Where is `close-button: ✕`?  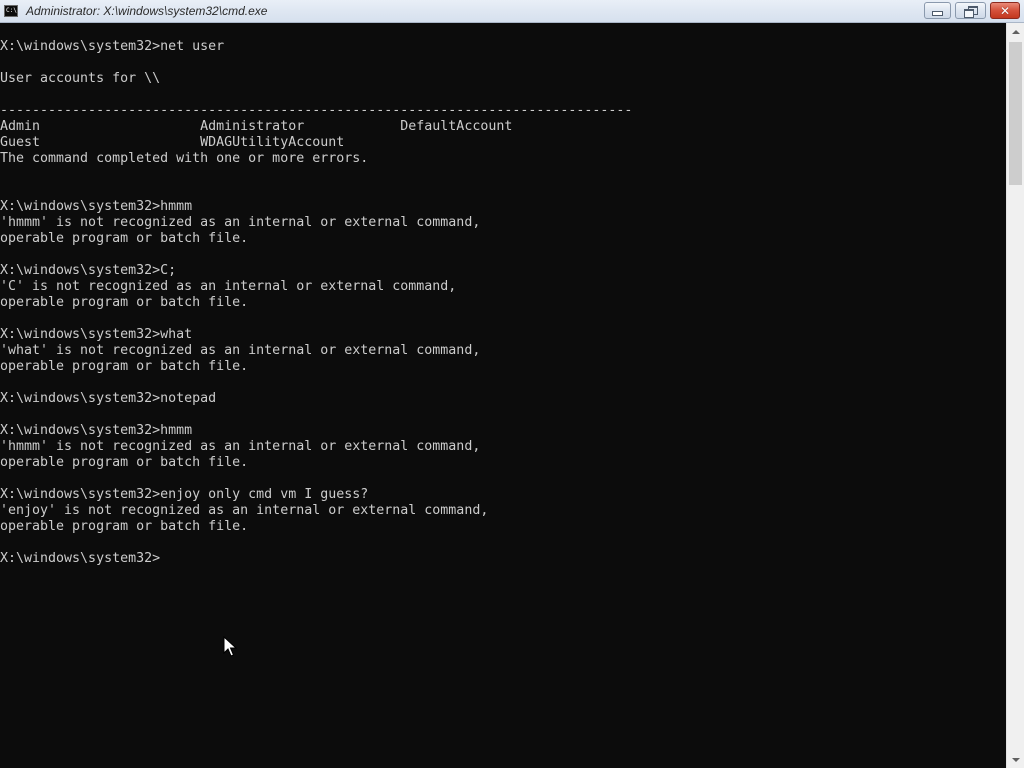
close-button: ✕ is located at coordinates (1005, 10).